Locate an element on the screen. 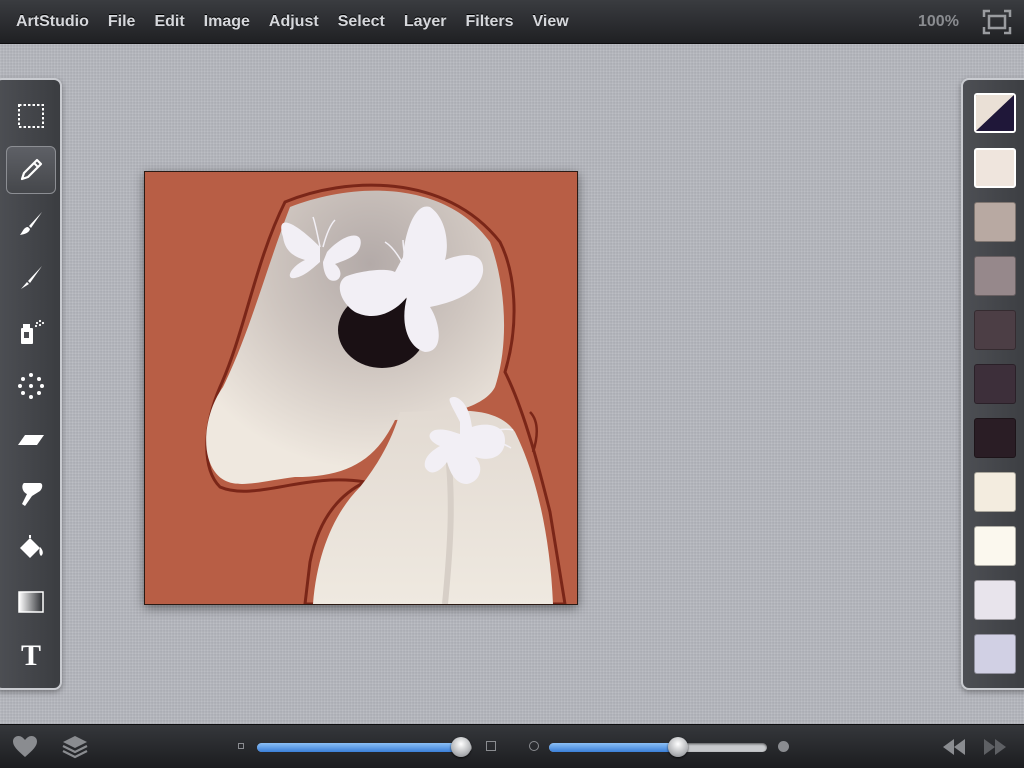  fullscreen-icon is located at coordinates (997, 22).